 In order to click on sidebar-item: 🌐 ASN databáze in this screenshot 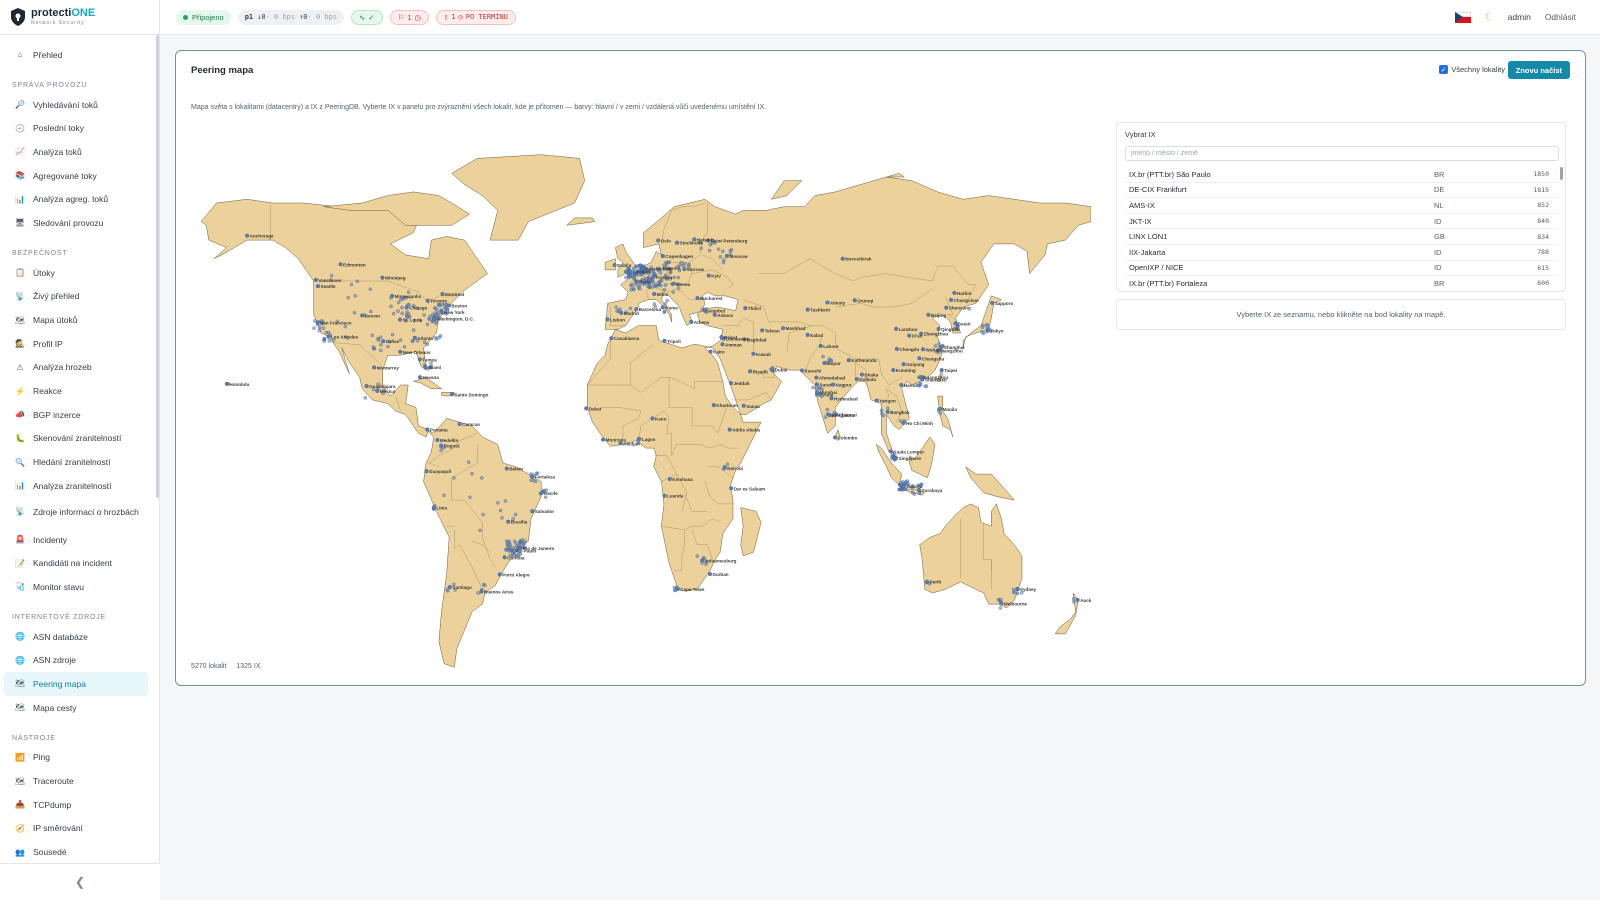, I will do `click(76, 637)`.